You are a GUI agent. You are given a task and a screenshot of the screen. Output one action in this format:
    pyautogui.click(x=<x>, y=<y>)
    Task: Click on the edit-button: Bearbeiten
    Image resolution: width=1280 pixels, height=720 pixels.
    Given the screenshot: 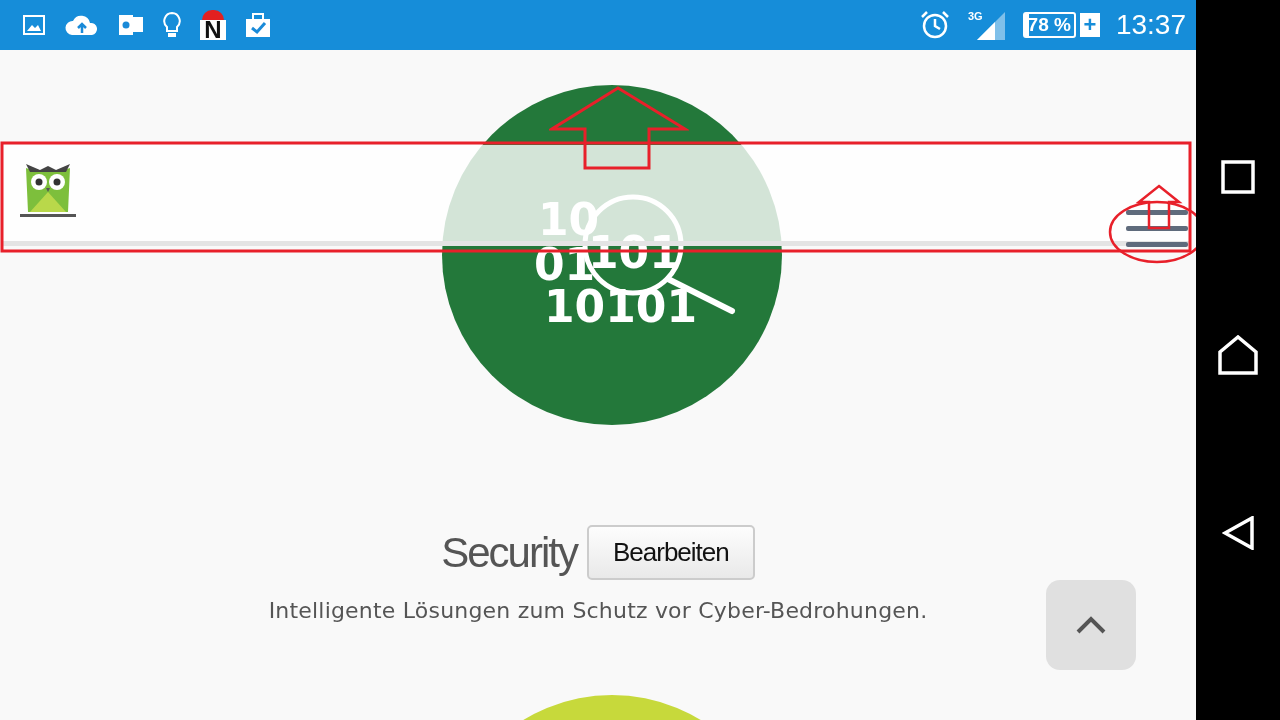 What is the action you would take?
    pyautogui.click(x=670, y=552)
    